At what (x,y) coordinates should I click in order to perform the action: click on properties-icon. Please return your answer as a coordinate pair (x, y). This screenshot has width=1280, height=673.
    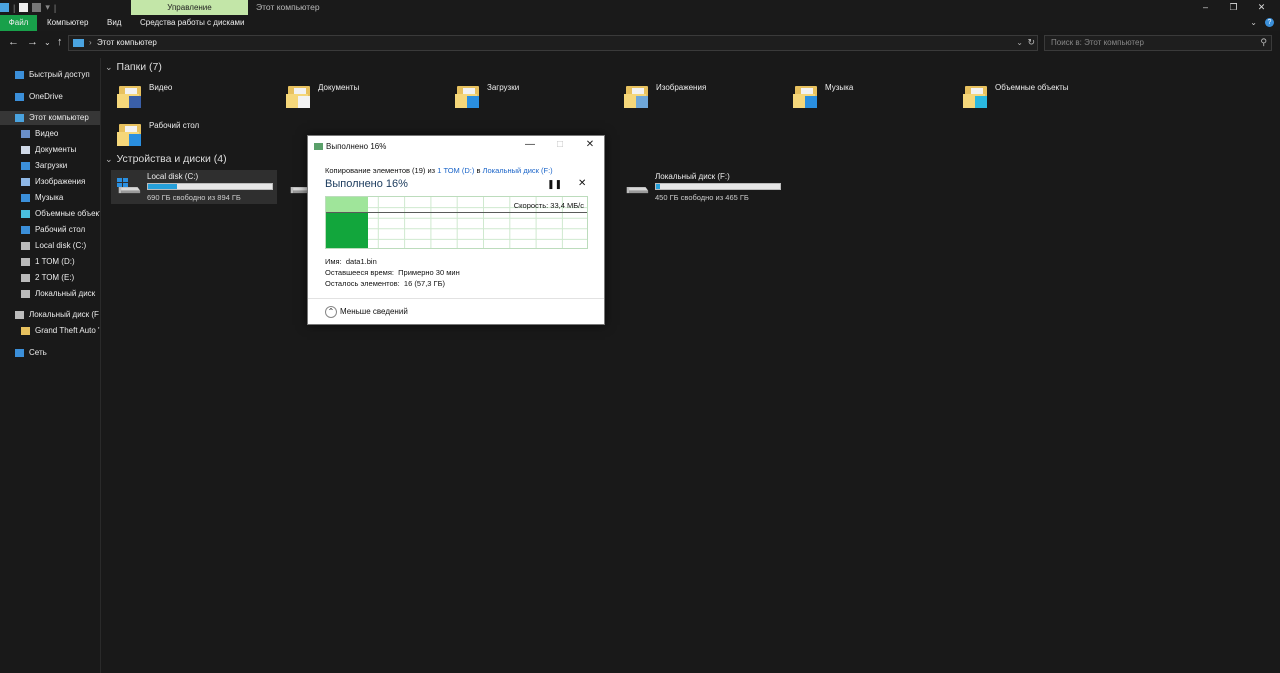
    Looking at the image, I should click on (24, 7).